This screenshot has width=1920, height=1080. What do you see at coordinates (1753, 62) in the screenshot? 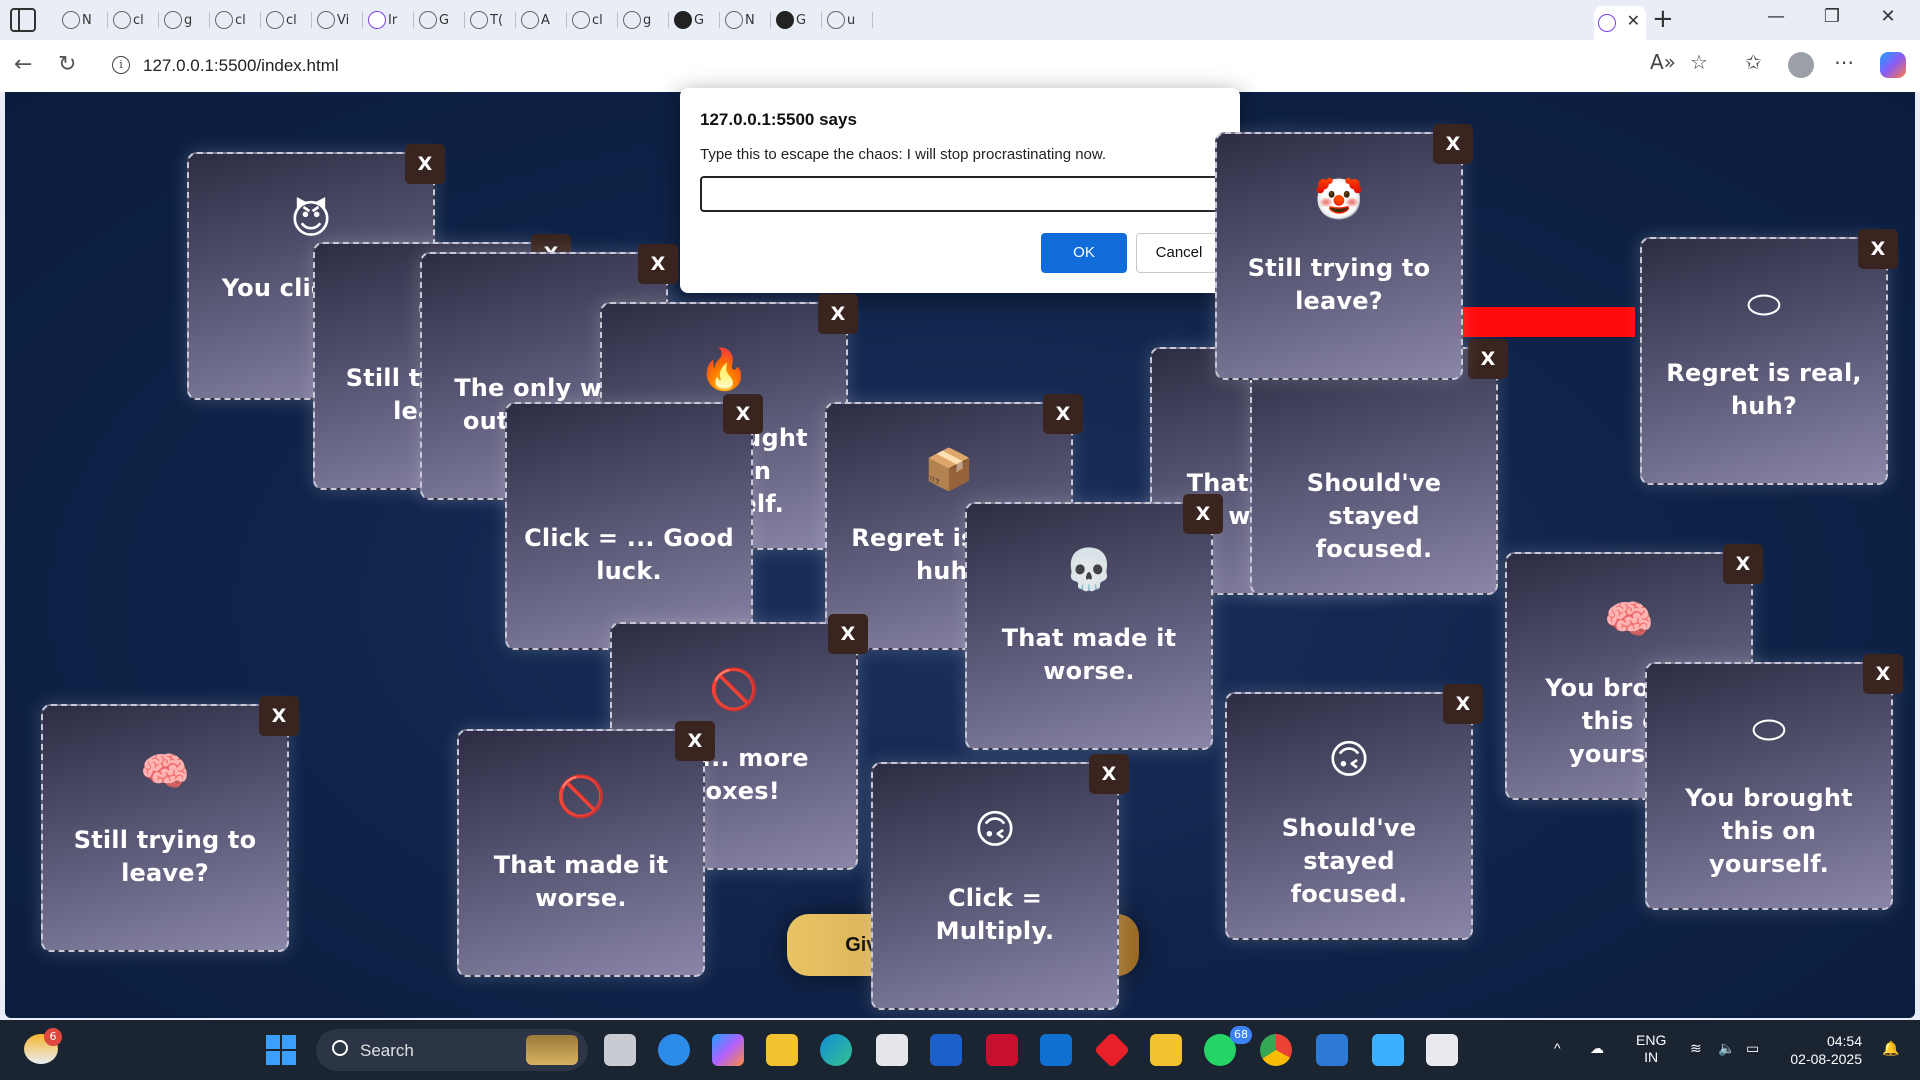
I see `favorites-icon: ✩` at bounding box center [1753, 62].